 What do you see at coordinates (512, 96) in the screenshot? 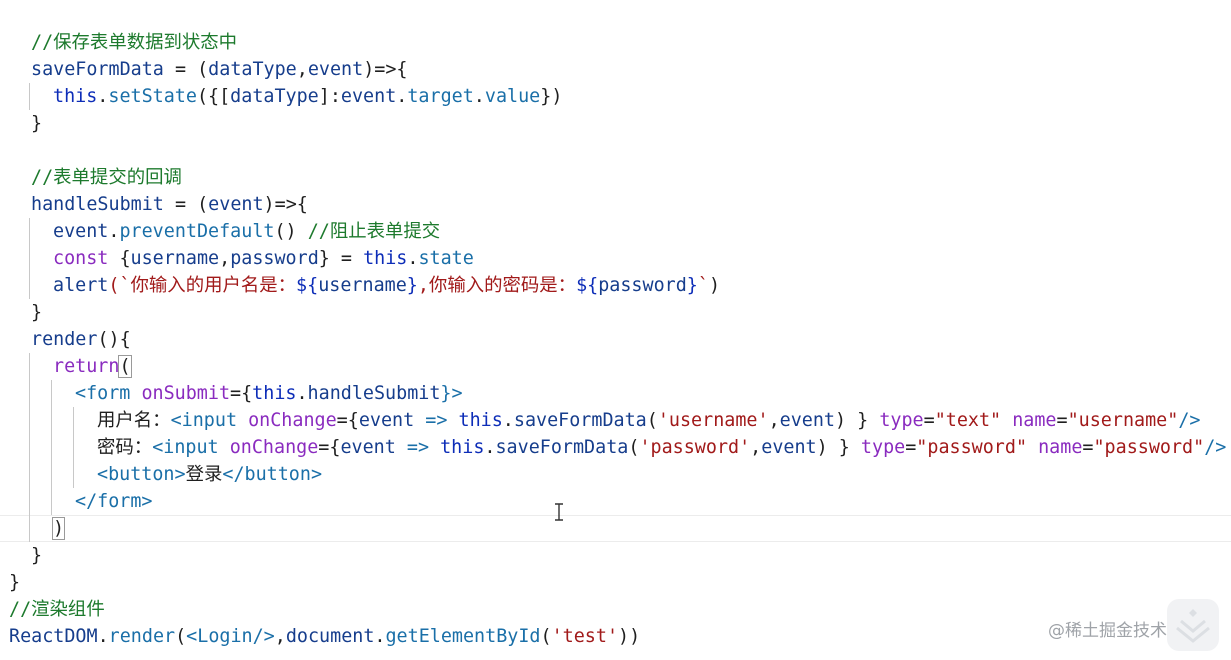
I see `code-token: value` at bounding box center [512, 96].